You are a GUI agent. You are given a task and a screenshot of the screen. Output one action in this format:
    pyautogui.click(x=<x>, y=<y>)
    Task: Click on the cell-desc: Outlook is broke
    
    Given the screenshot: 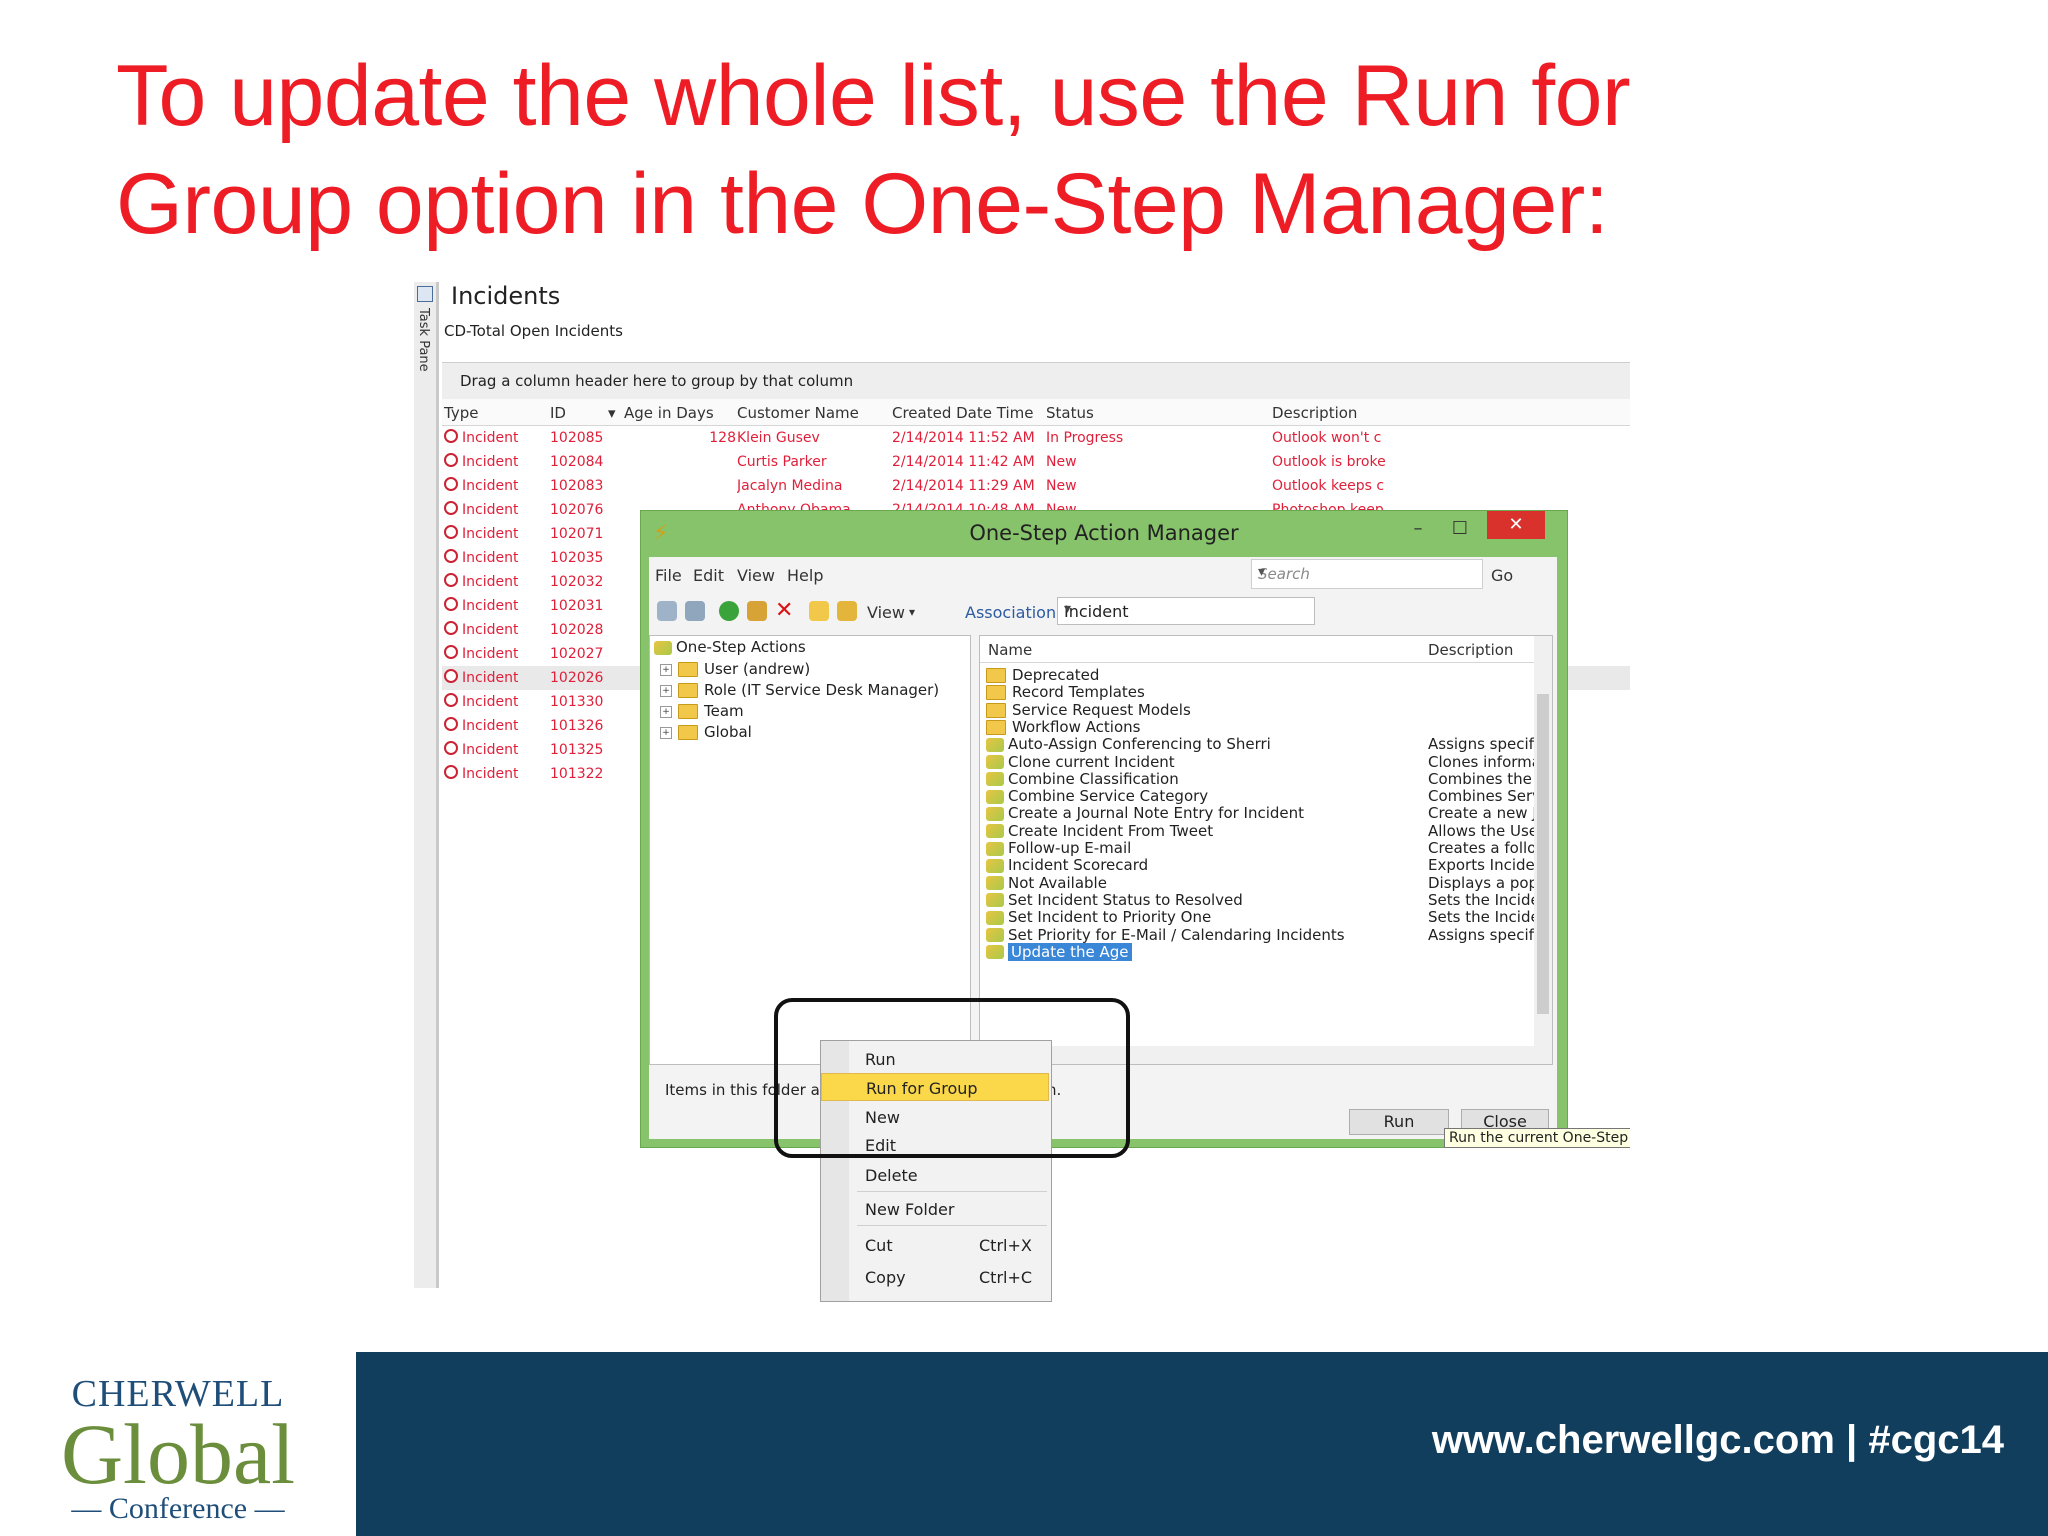 What is the action you would take?
    pyautogui.click(x=1329, y=462)
    